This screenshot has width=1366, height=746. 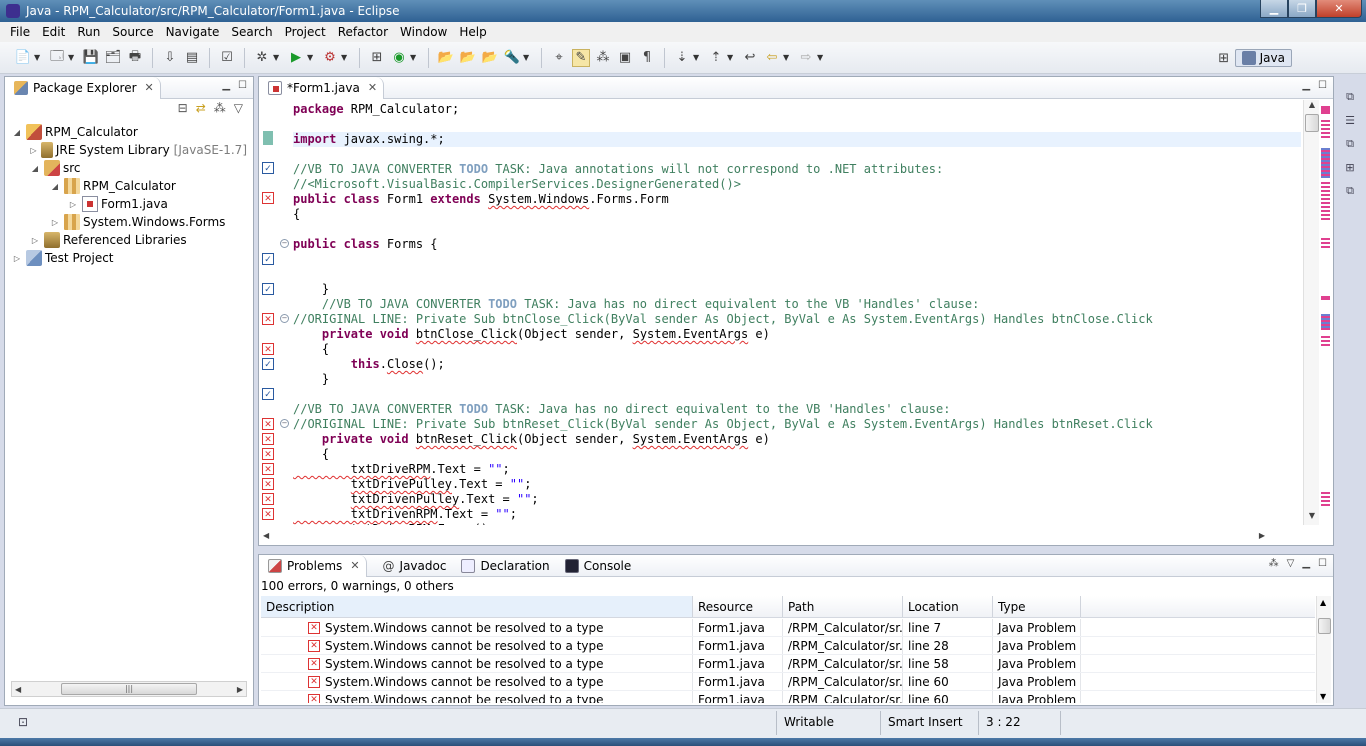 What do you see at coordinates (1322, 85) in the screenshot?
I see `maximize-view-icon: ☐` at bounding box center [1322, 85].